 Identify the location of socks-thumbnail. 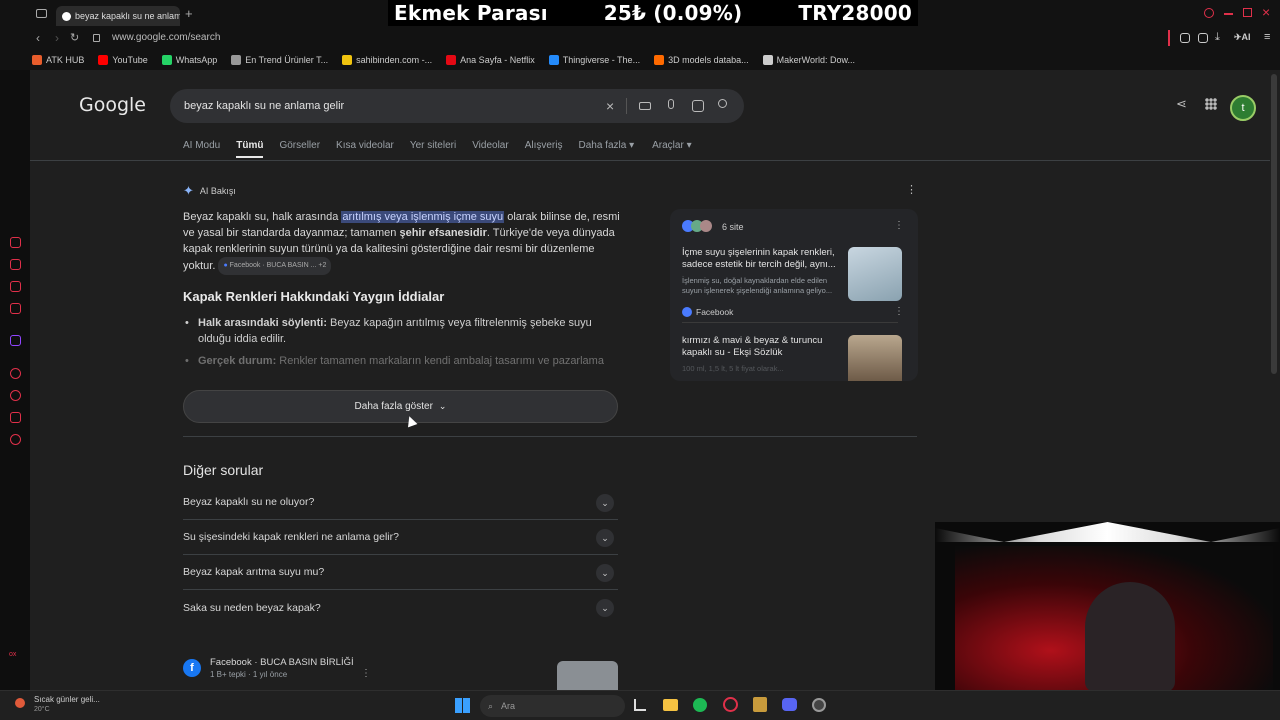
(875, 358).